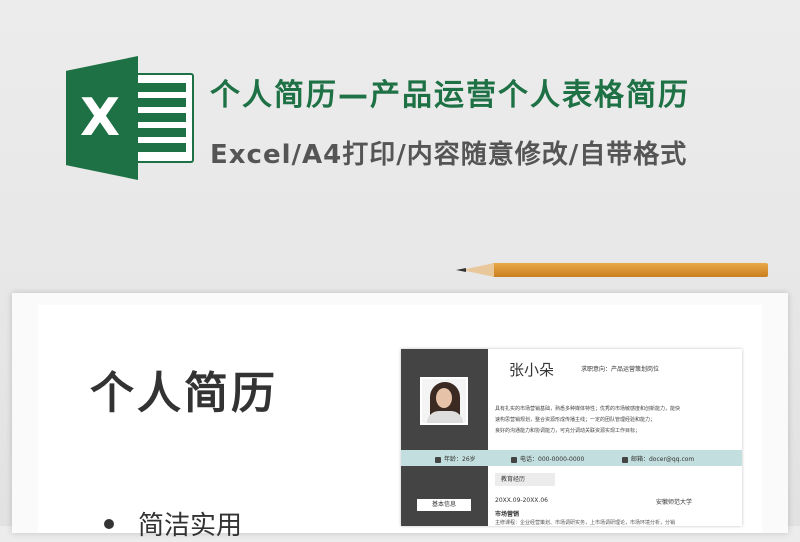  I want to click on education-date: 20XX.09-20XX.06, so click(521, 500).